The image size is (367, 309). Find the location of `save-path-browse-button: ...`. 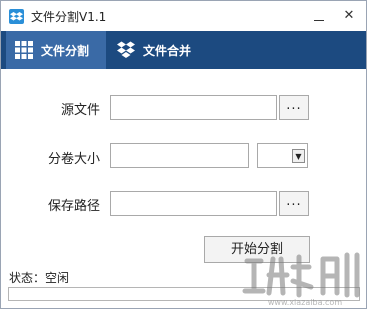

save-path-browse-button: ... is located at coordinates (294, 203).